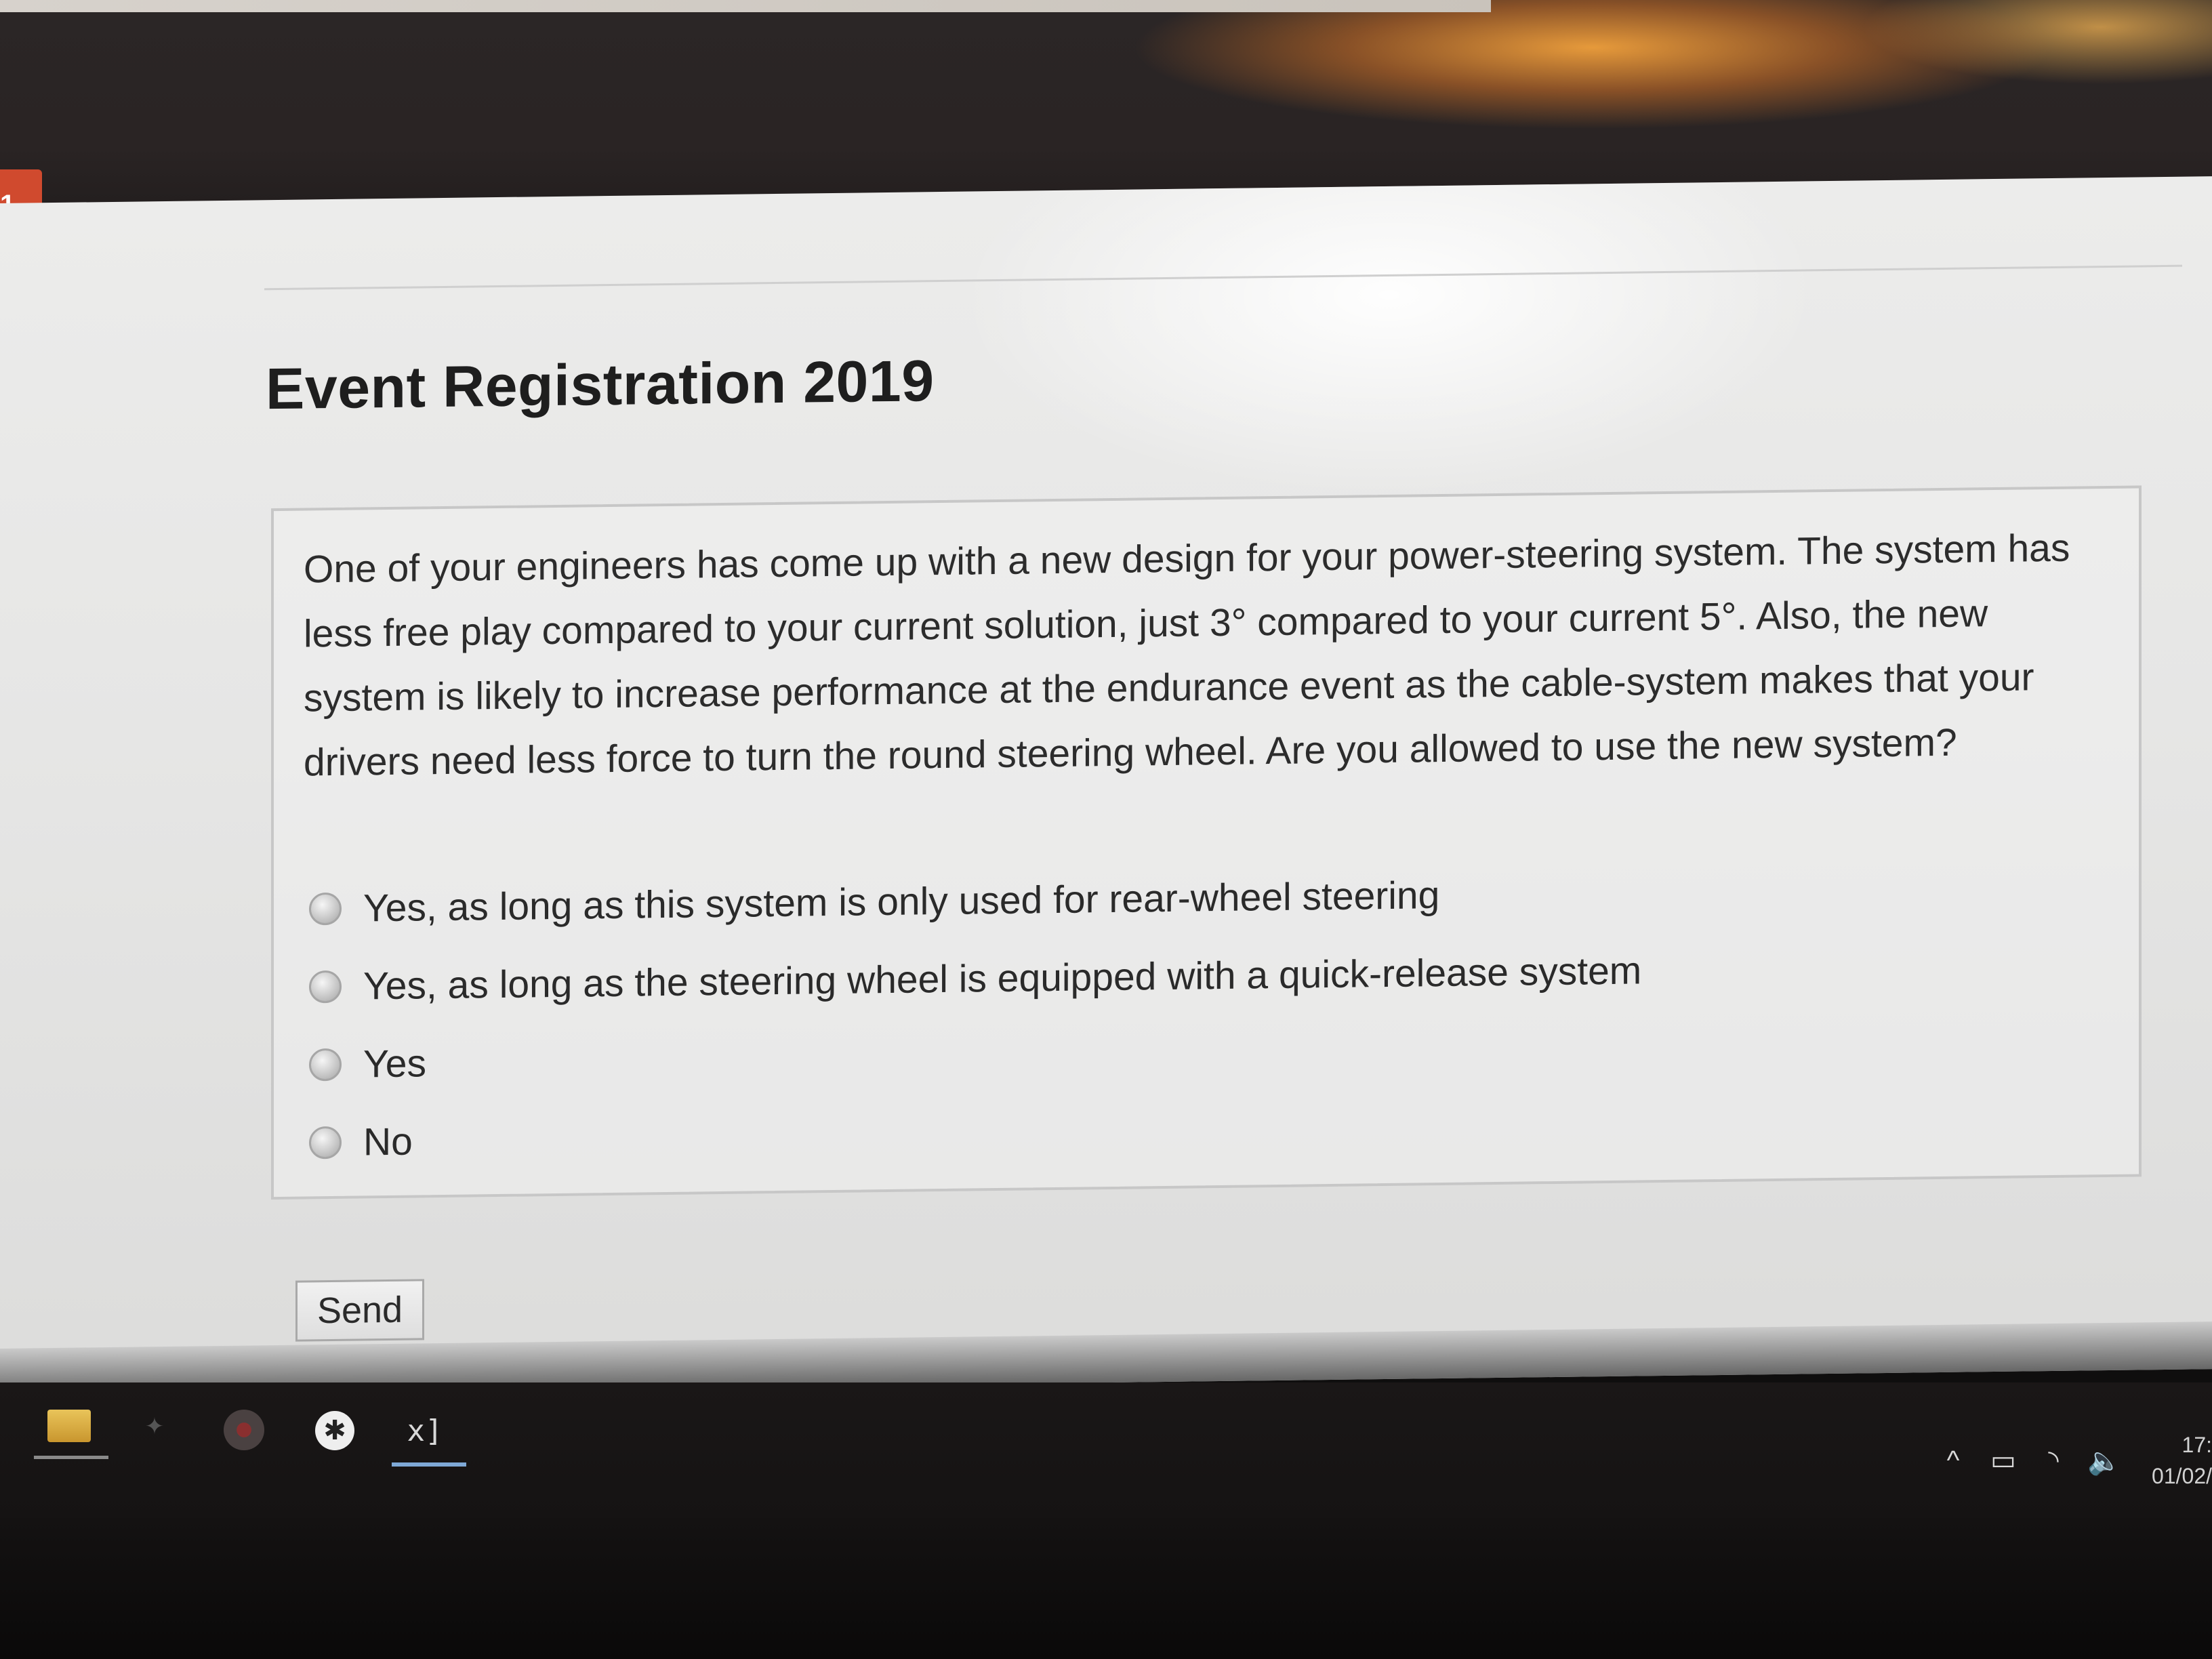 The height and width of the screenshot is (1659, 2212). What do you see at coordinates (429, 1464) in the screenshot?
I see `active-app-indicator` at bounding box center [429, 1464].